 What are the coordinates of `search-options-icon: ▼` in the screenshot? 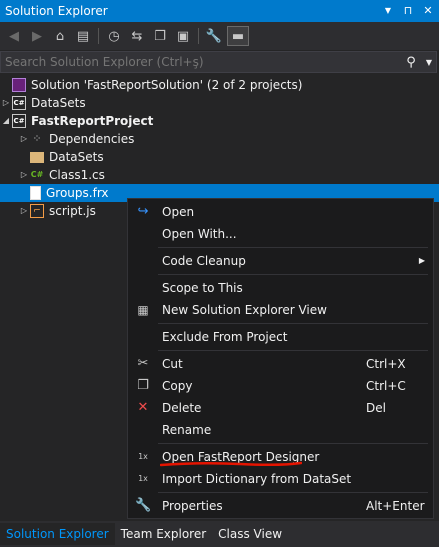 It's located at (429, 62).